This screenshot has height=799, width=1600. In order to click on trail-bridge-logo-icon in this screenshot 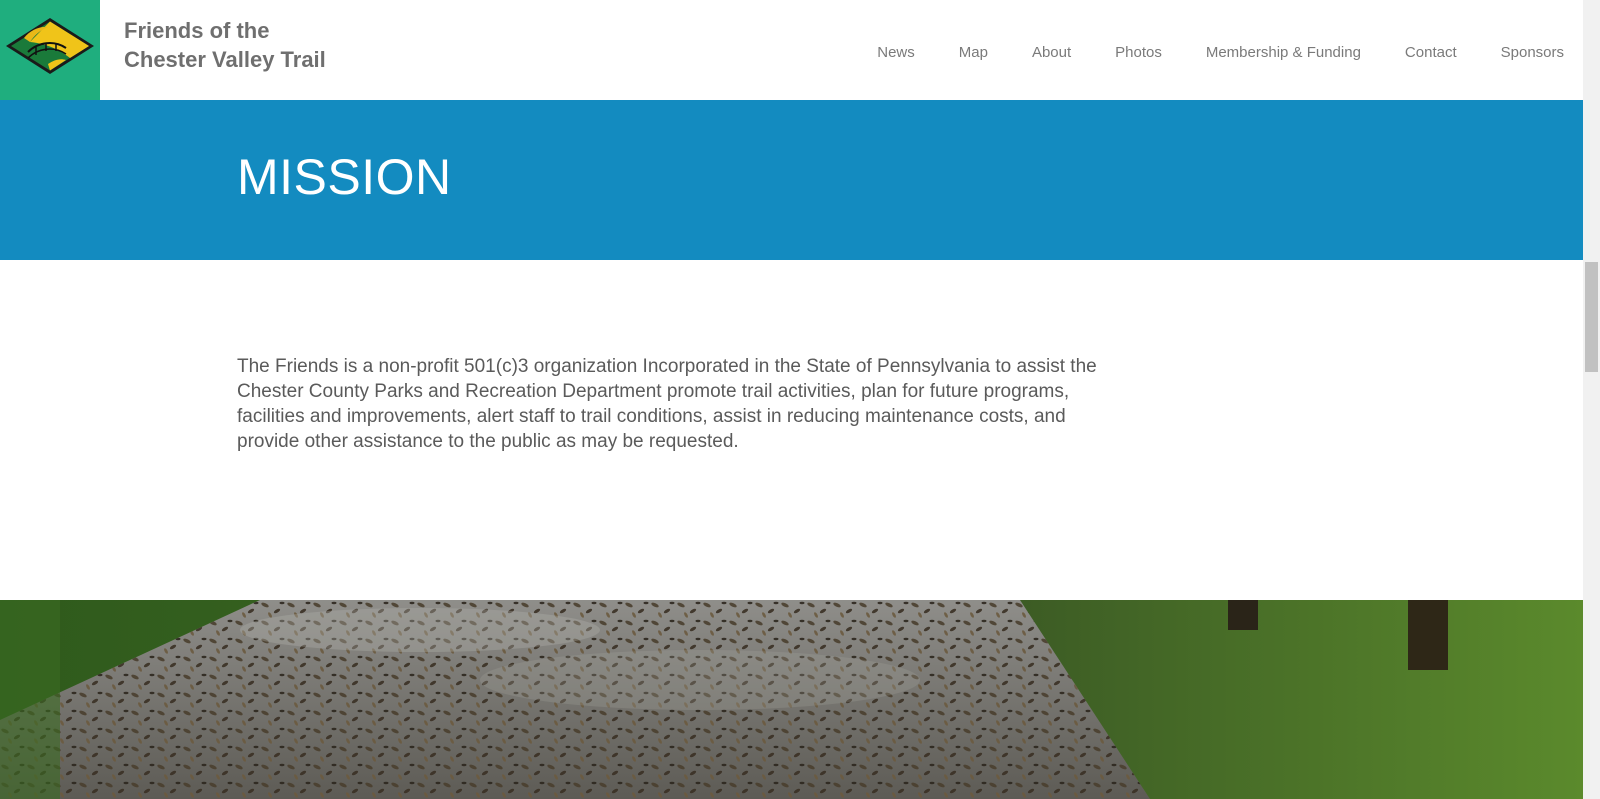, I will do `click(50, 50)`.